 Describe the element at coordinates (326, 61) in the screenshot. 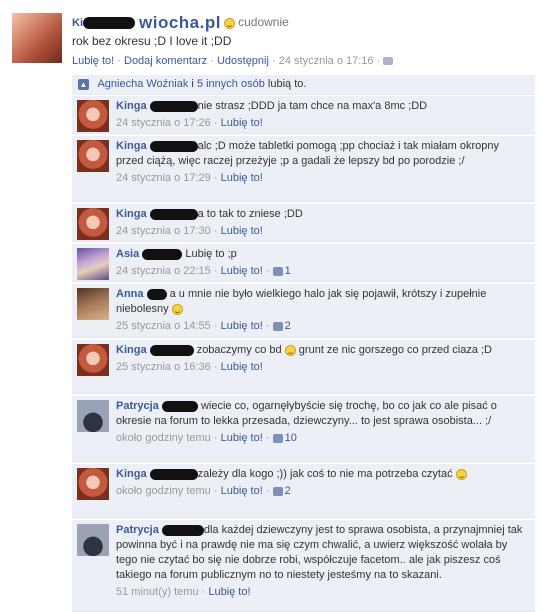

I see `post-timestamp: 24 stycznia o 17:16` at that location.